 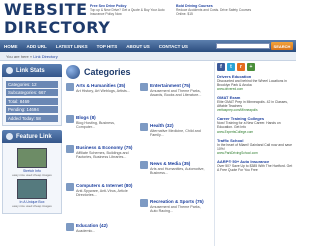 I want to click on nav-contact-us: CONTACT US, so click(x=173, y=46).